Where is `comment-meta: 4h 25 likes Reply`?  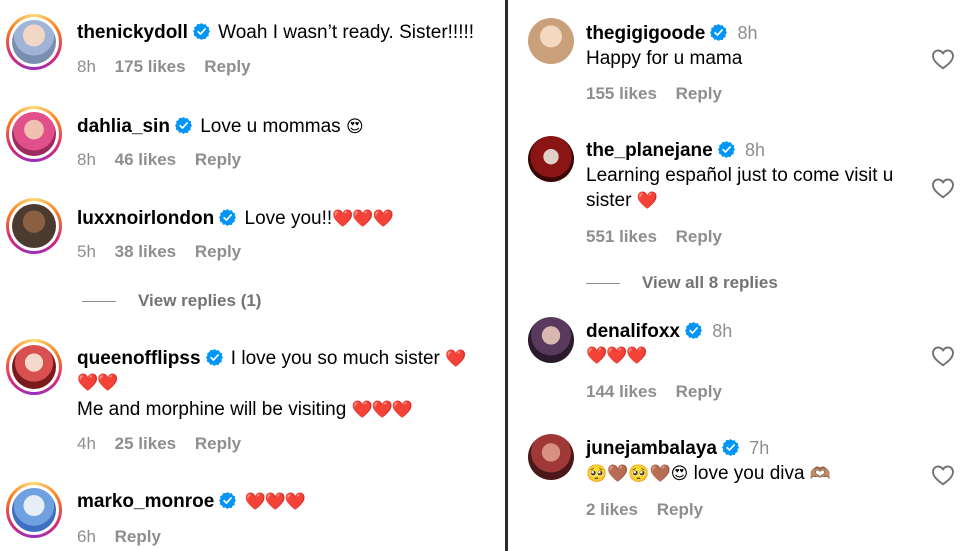
comment-meta: 4h 25 likes Reply is located at coordinates (166, 444).